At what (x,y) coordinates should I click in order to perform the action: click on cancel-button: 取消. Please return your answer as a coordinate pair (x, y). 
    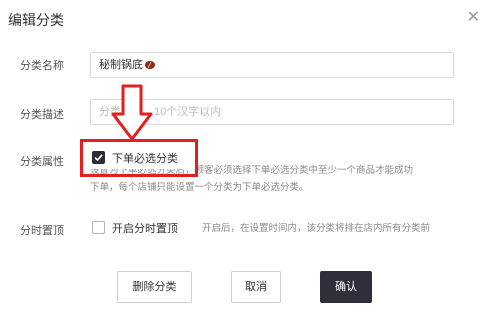
    Looking at the image, I should click on (256, 287).